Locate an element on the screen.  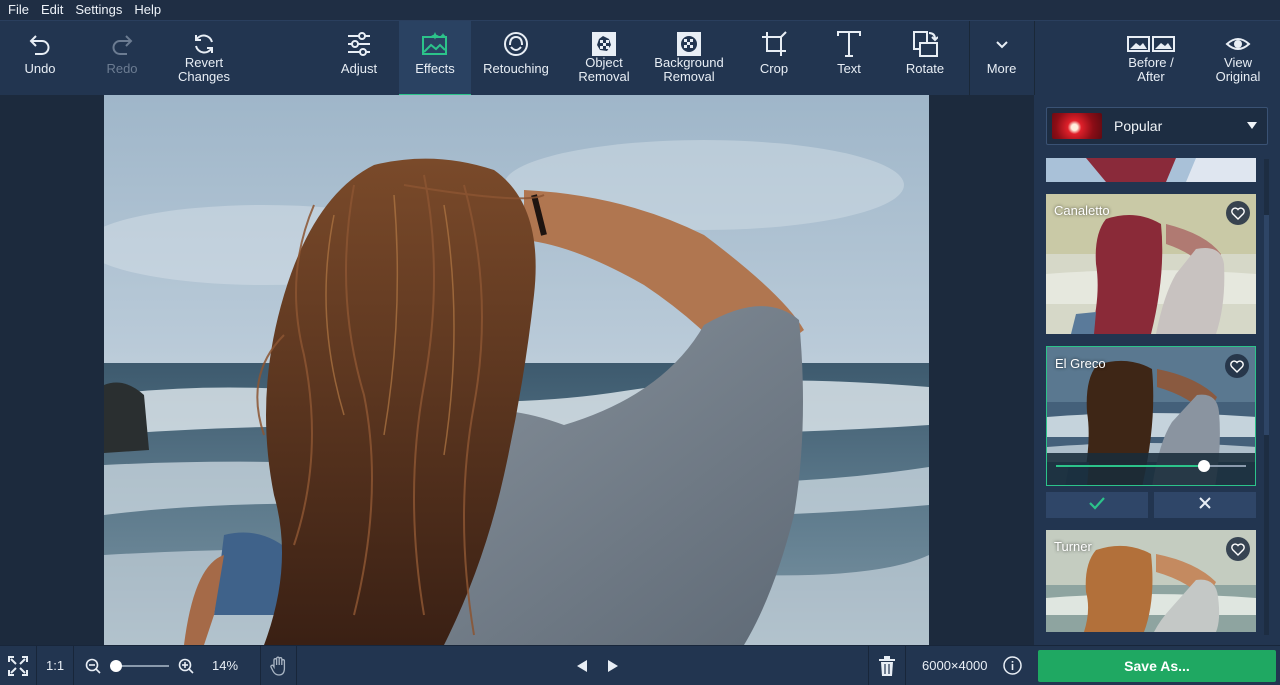
previous-image-icon is located at coordinates (582, 668).